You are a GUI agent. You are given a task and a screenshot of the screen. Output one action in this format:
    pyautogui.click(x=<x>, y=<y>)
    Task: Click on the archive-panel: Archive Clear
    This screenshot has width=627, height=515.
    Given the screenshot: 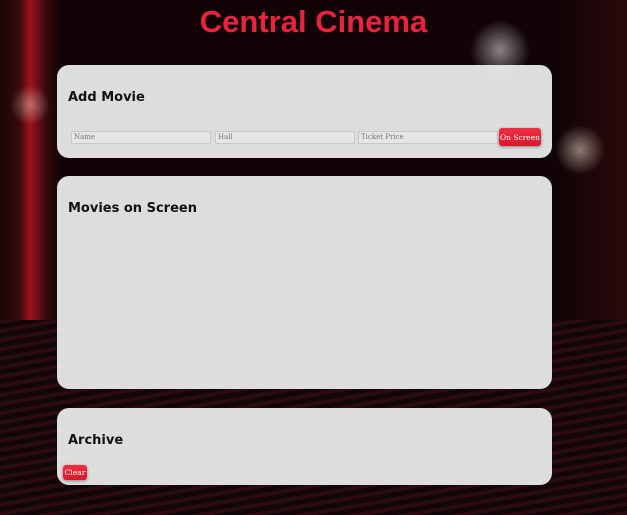 What is the action you would take?
    pyautogui.click(x=304, y=446)
    